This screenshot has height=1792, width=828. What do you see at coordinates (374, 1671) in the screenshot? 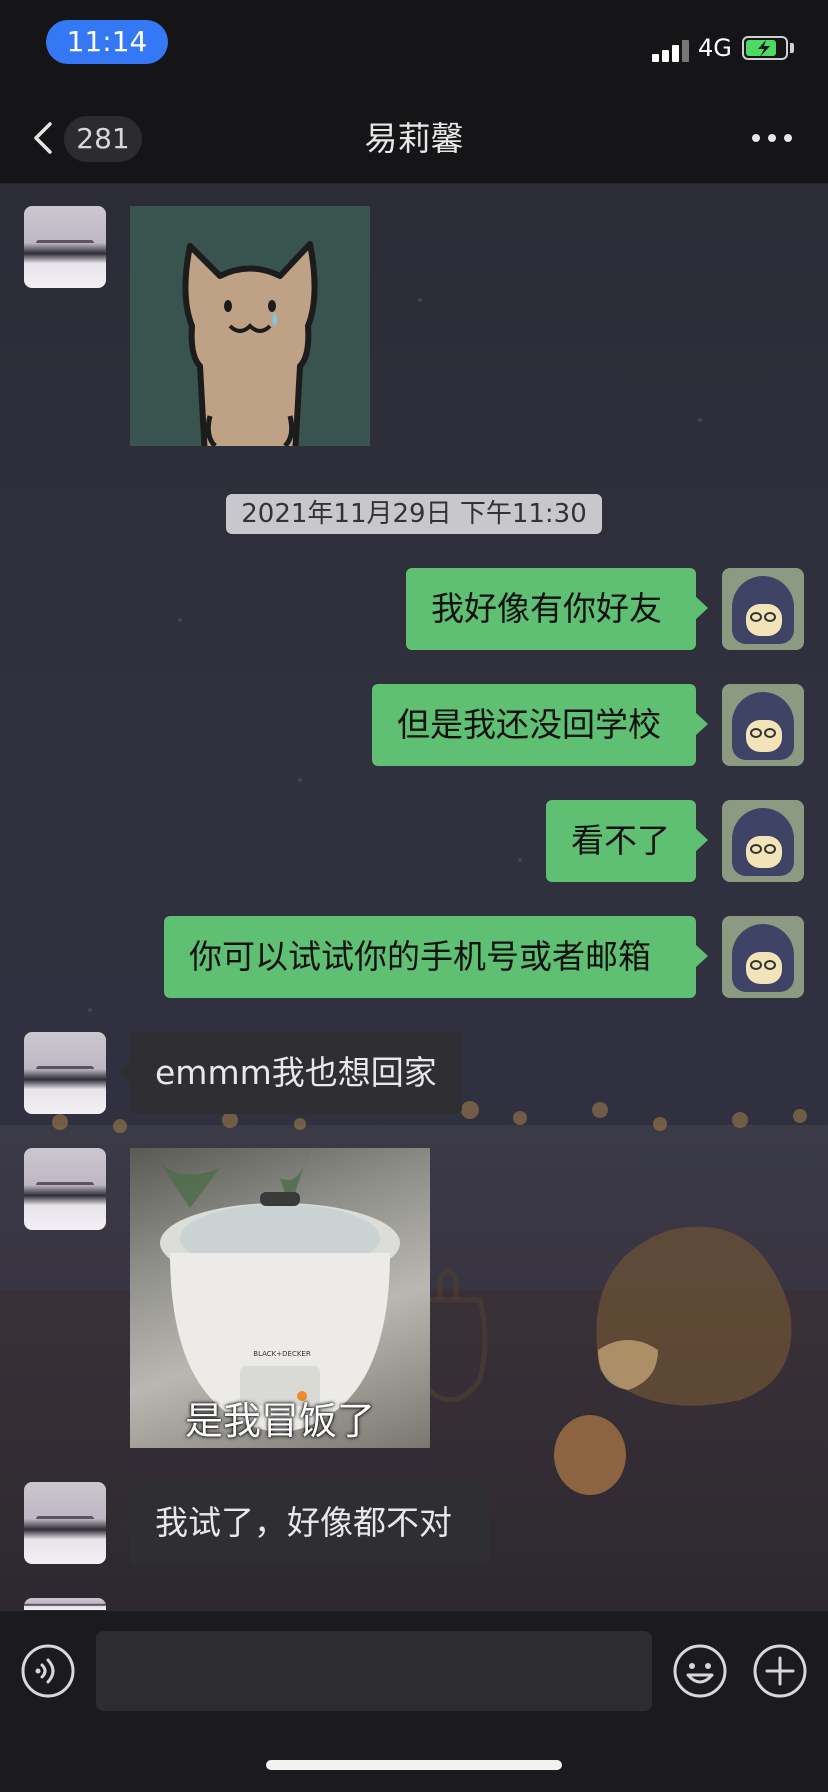
I see `message-input` at bounding box center [374, 1671].